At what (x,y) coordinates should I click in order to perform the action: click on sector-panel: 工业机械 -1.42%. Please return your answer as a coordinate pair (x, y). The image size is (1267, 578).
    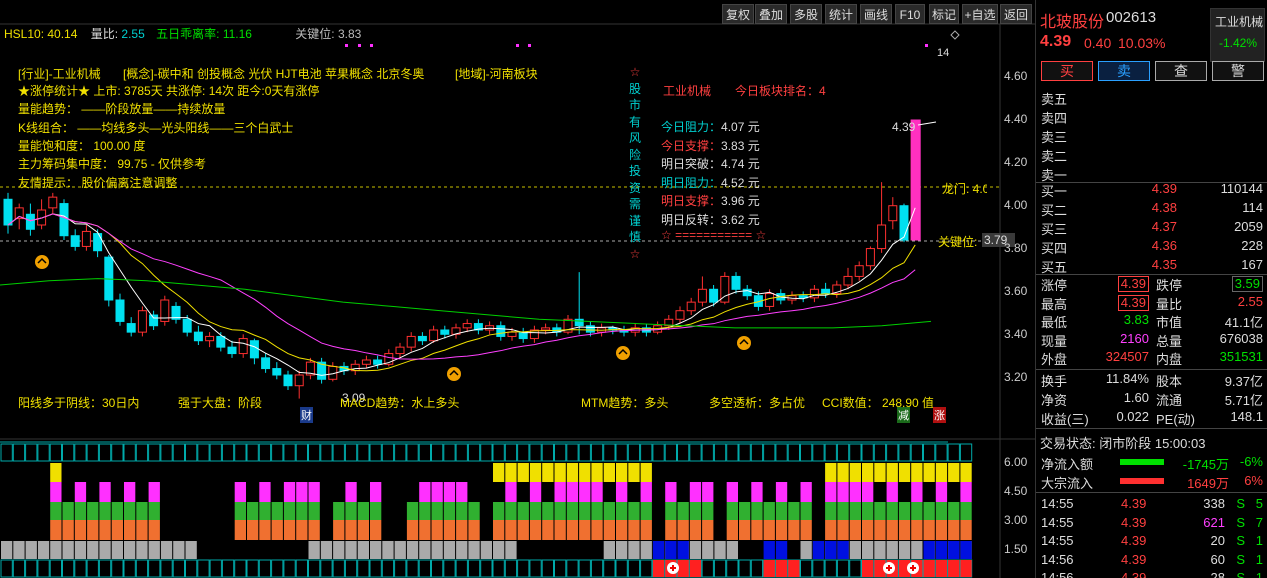
    Looking at the image, I should click on (1237, 35).